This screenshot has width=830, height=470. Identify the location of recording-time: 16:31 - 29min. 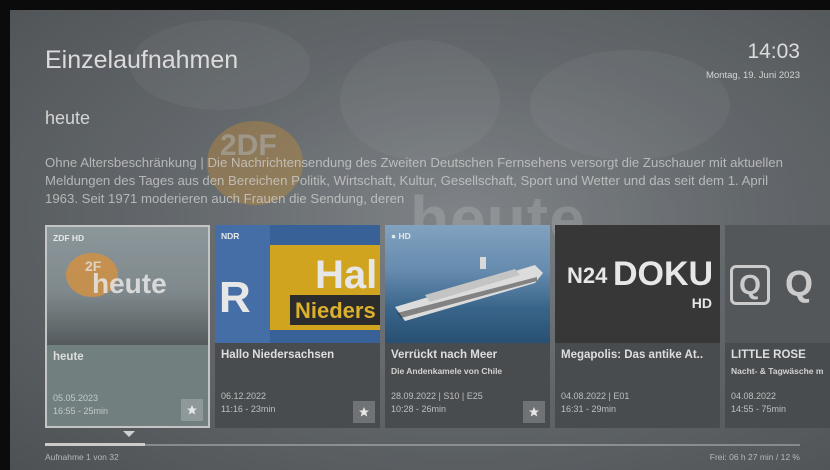
(589, 409).